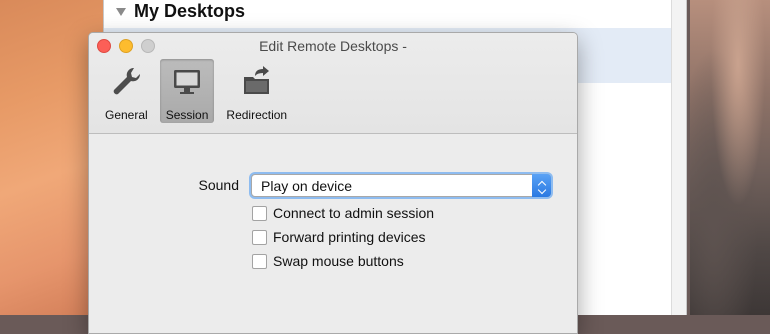 Image resolution: width=770 pixels, height=334 pixels. Describe the element at coordinates (353, 213) in the screenshot. I see `admin-session-label: Connect to admin session` at that location.